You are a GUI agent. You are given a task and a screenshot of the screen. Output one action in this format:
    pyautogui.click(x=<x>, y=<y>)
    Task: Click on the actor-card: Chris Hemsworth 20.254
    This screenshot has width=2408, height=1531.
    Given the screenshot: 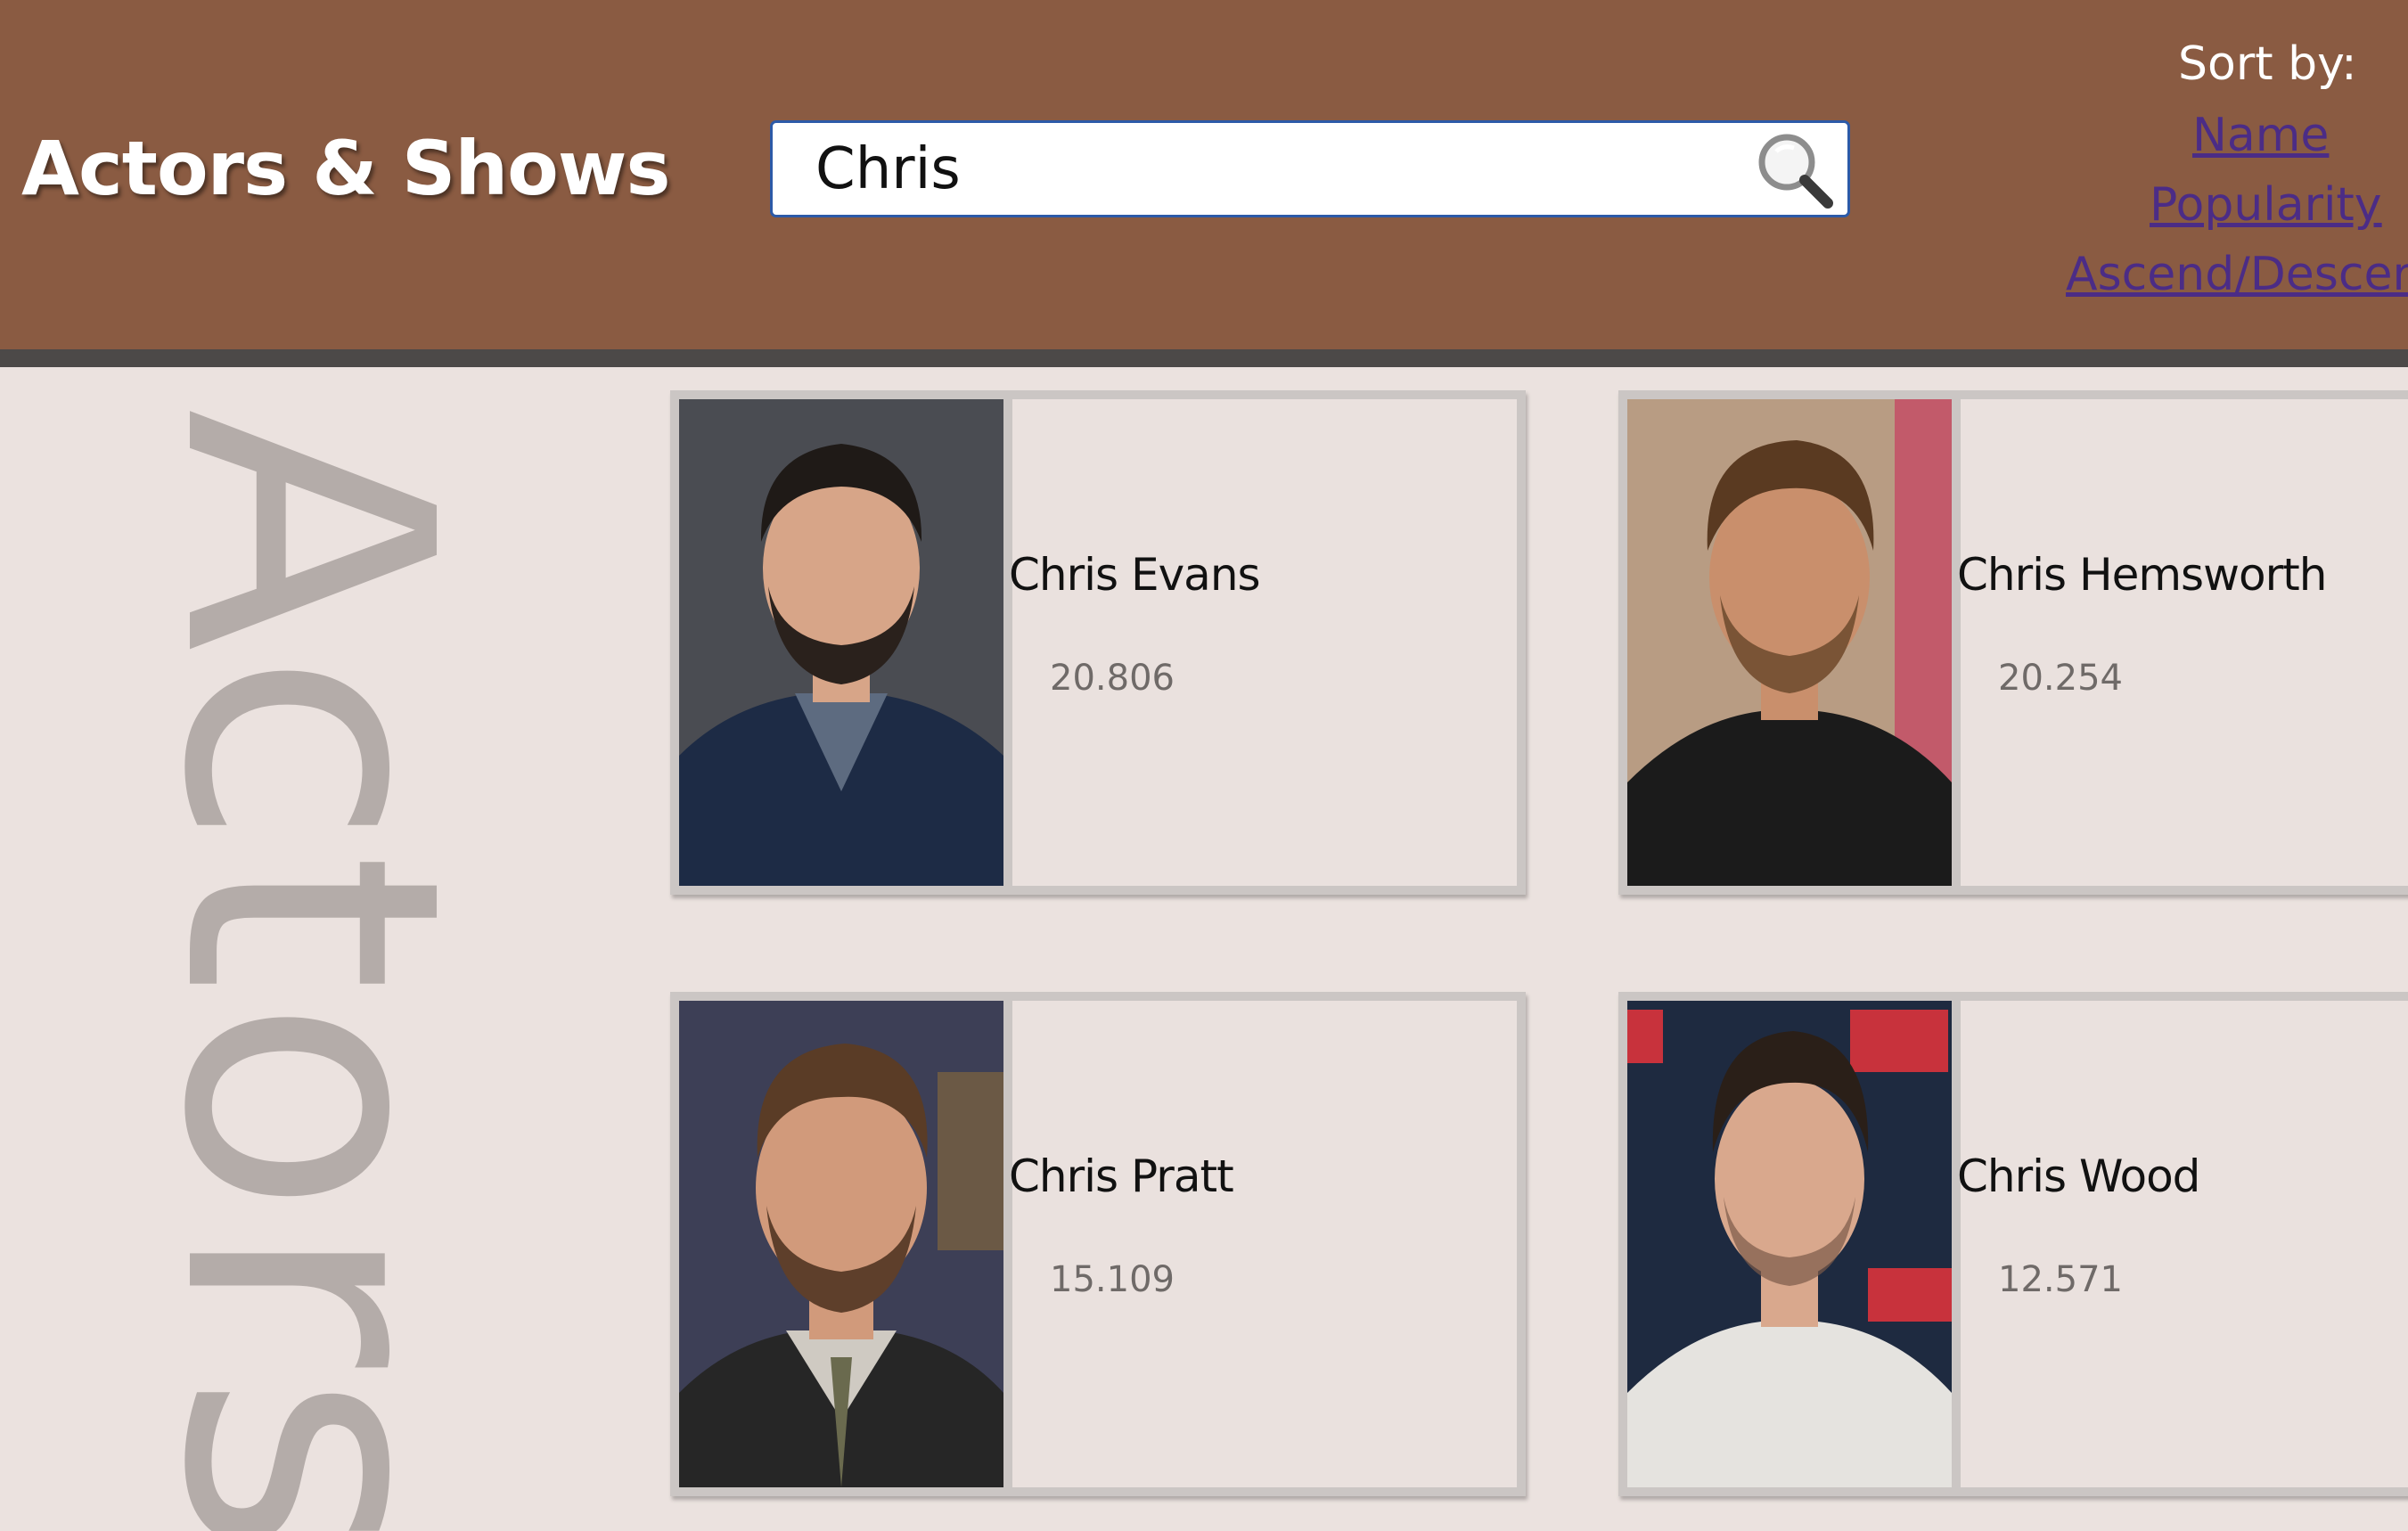 What is the action you would take?
    pyautogui.click(x=2013, y=642)
    